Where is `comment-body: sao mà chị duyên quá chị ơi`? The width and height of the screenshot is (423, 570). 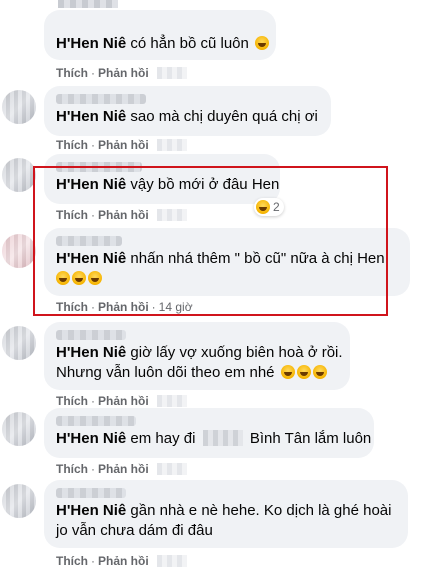
comment-body: sao mà chị duyên quá chị ơi is located at coordinates (224, 116).